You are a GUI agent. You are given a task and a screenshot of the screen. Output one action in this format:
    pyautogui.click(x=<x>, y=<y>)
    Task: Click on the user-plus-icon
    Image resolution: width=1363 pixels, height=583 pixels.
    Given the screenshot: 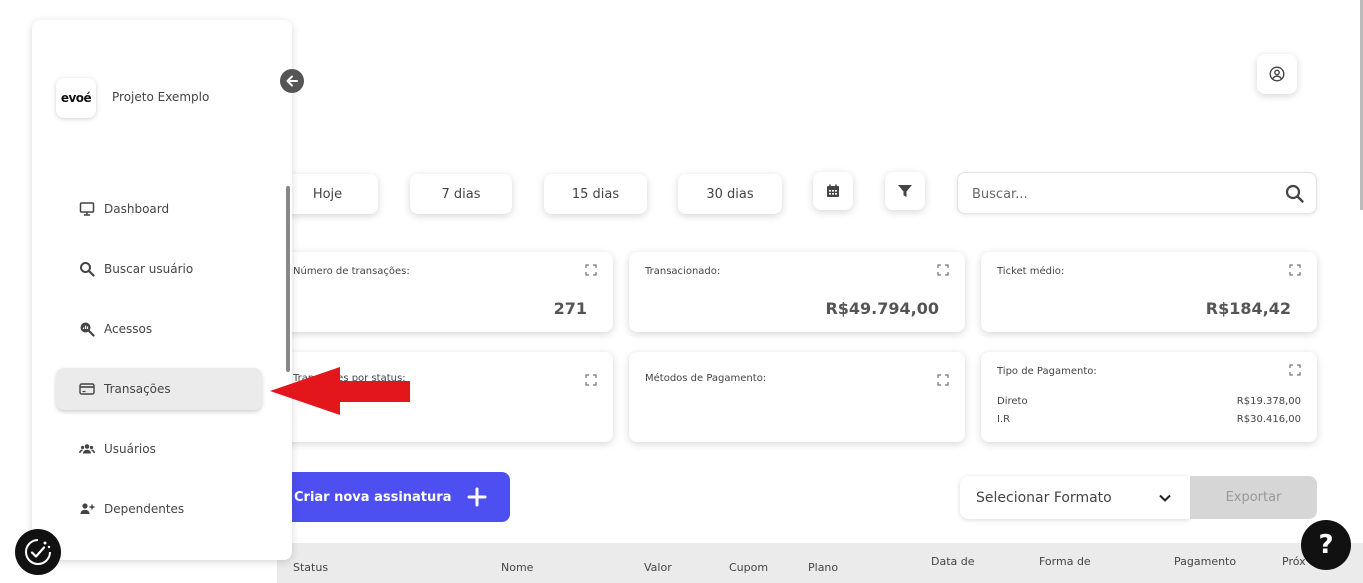 What is the action you would take?
    pyautogui.click(x=87, y=509)
    